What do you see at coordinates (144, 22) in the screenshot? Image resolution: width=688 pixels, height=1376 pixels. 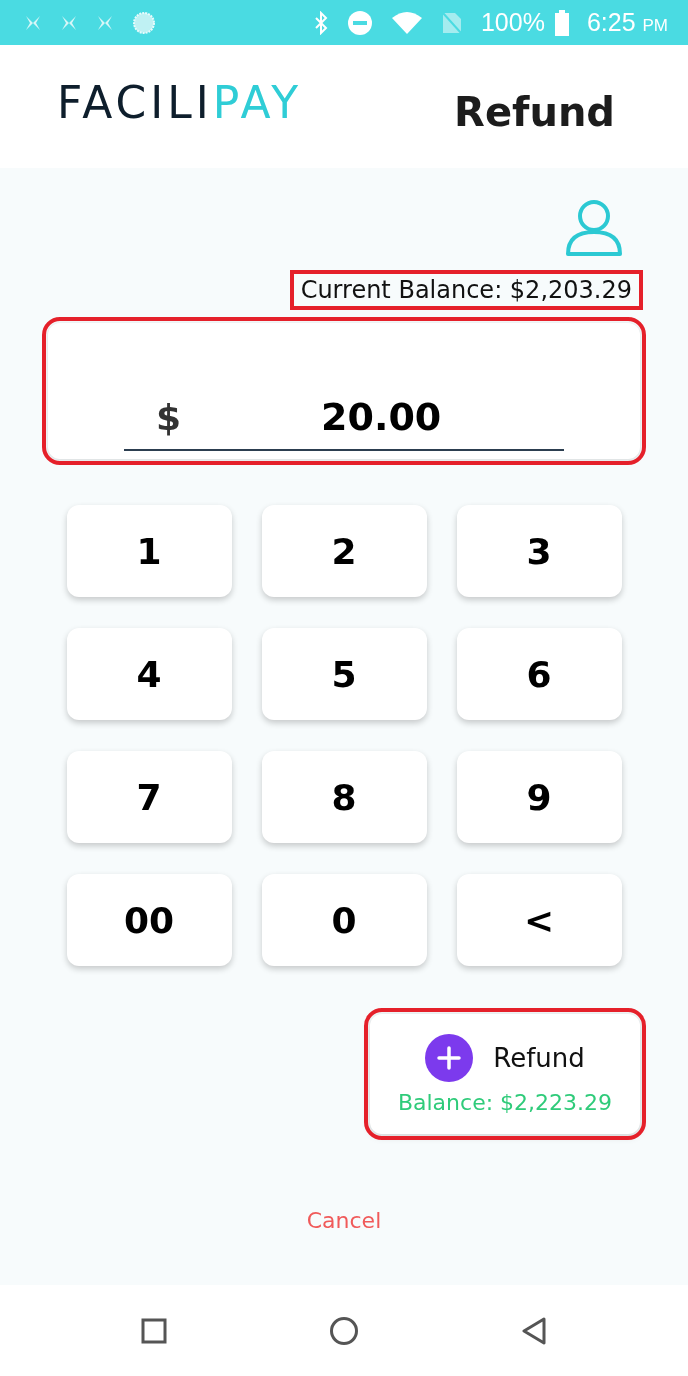 I see `sun-icon` at bounding box center [144, 22].